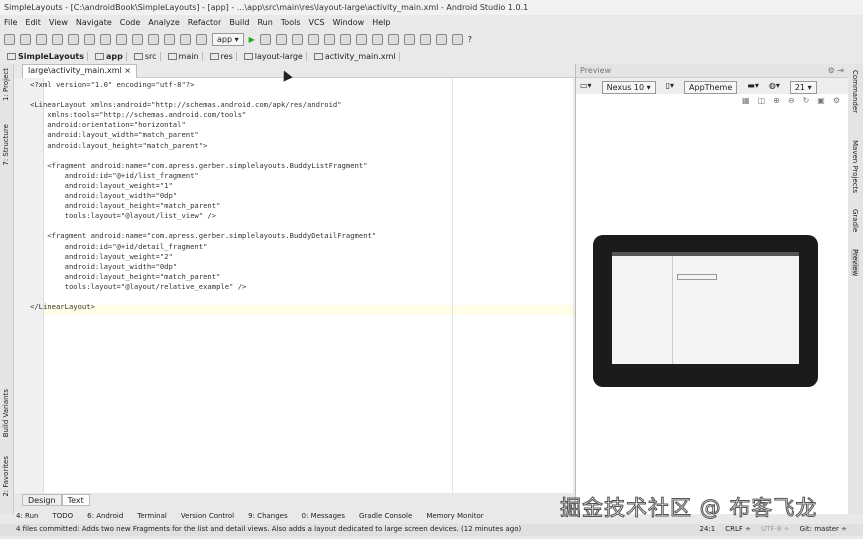 This screenshot has height=539, width=863. Describe the element at coordinates (41, 39) in the screenshot. I see `sync-icon` at that location.